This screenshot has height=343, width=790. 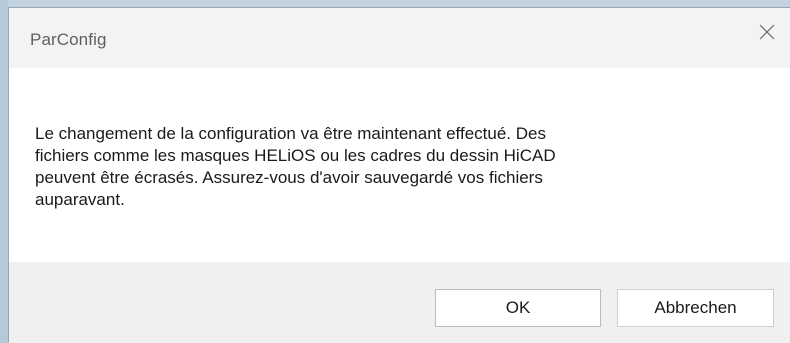 I want to click on close-button, so click(x=767, y=32).